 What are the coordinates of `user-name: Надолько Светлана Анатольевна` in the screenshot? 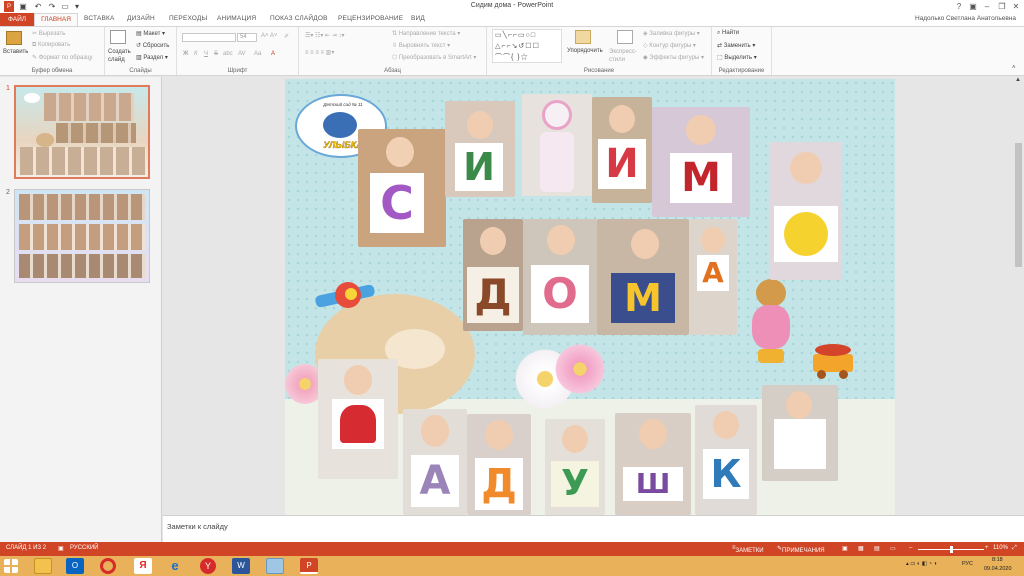 It's located at (965, 18).